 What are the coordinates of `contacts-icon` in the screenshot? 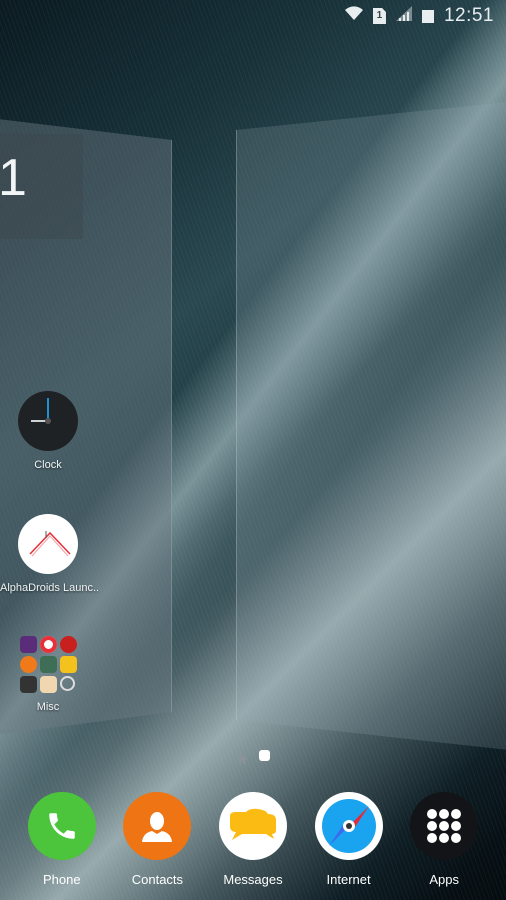 It's located at (157, 826).